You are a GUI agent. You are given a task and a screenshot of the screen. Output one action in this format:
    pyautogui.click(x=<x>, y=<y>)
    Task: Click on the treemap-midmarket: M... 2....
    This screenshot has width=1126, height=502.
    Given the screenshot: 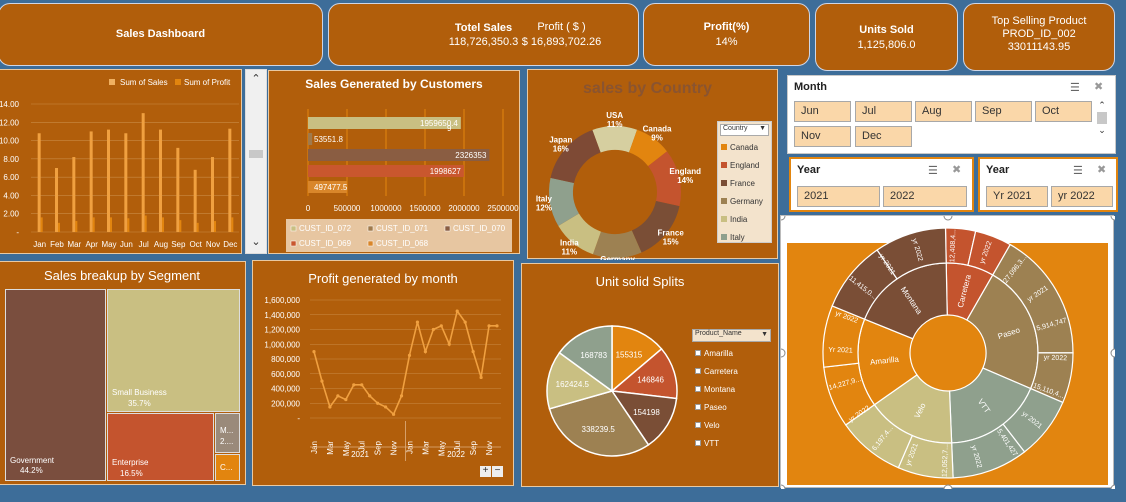 What is the action you would take?
    pyautogui.click(x=227, y=433)
    